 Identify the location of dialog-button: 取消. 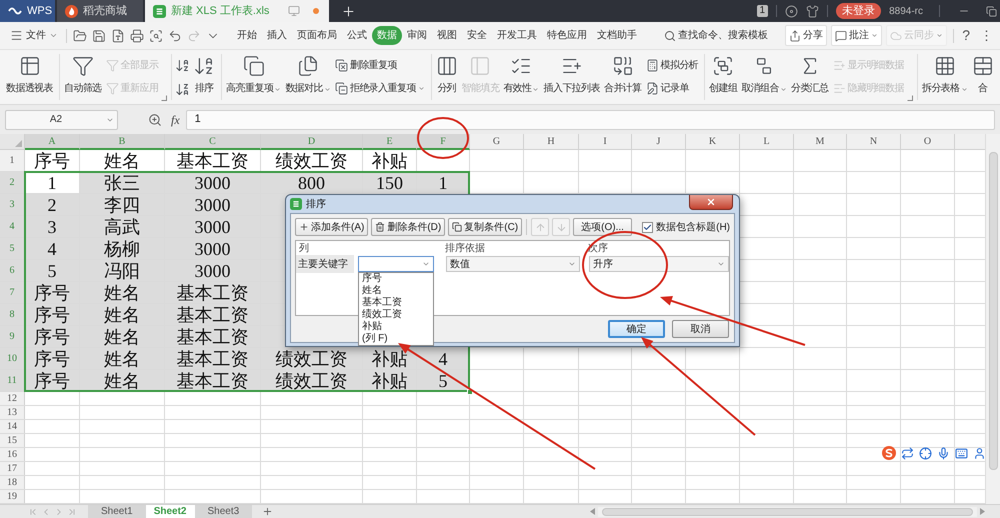
(700, 329).